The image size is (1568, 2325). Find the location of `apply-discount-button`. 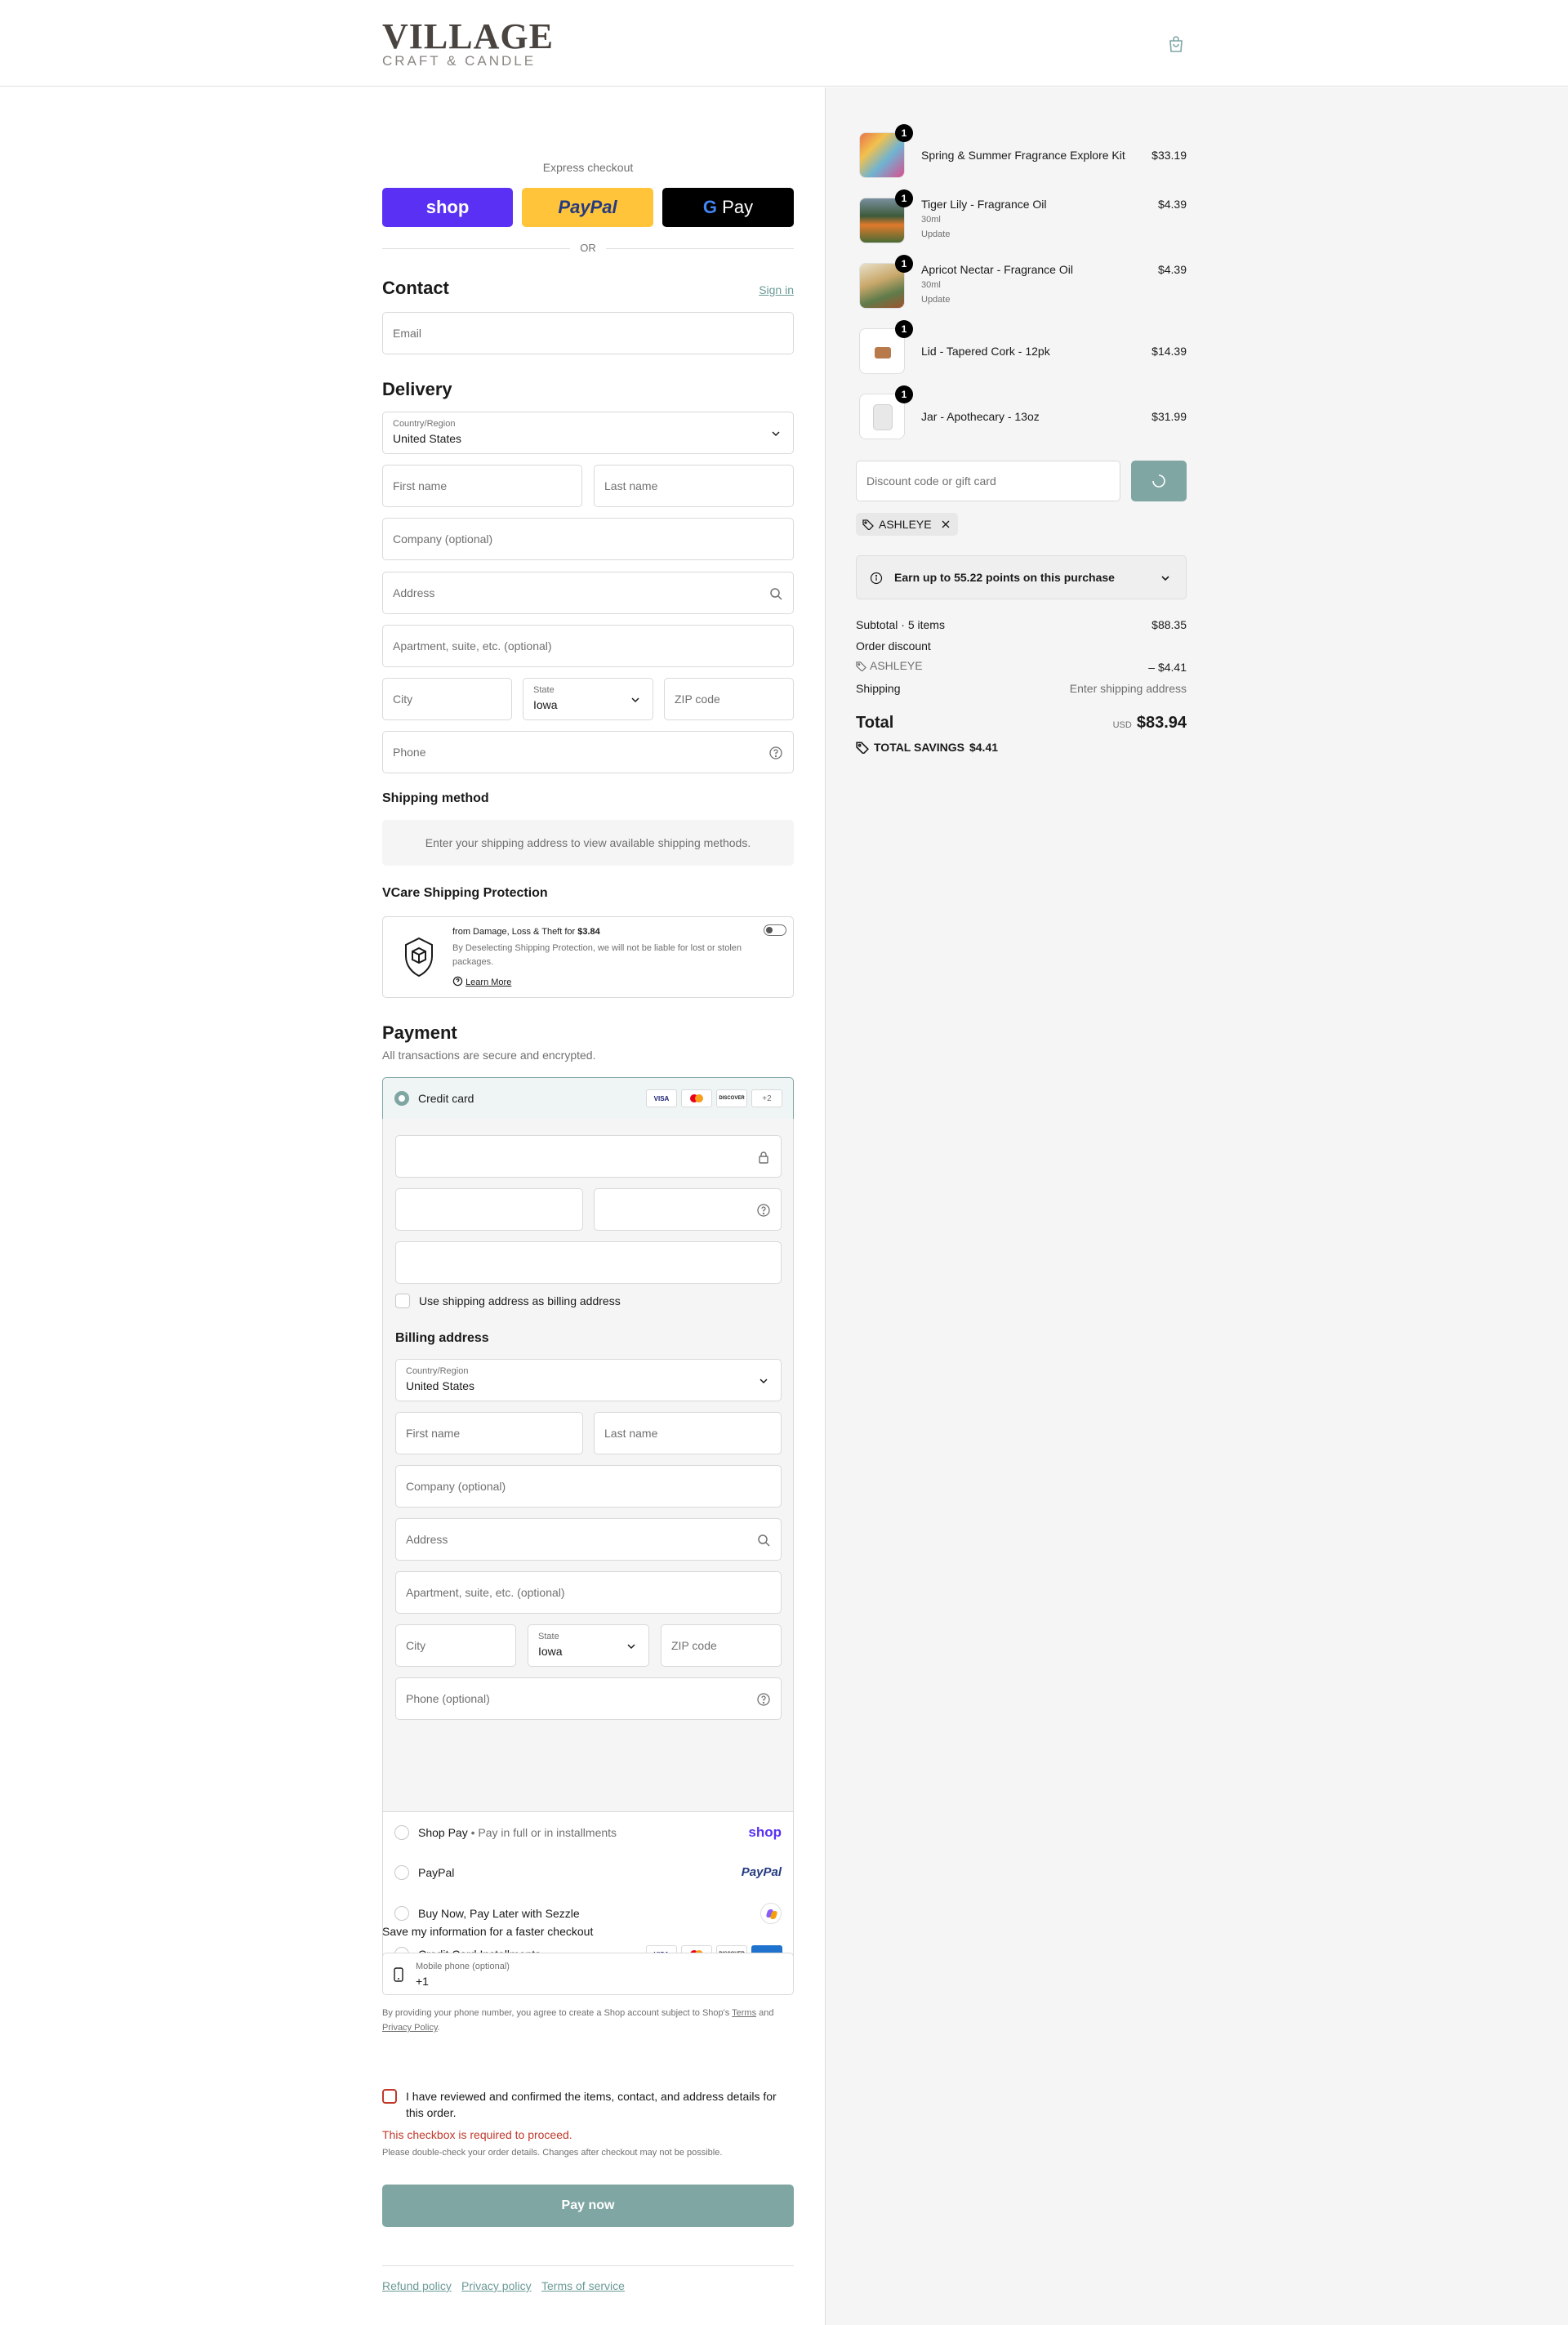

apply-discount-button is located at coordinates (1159, 481).